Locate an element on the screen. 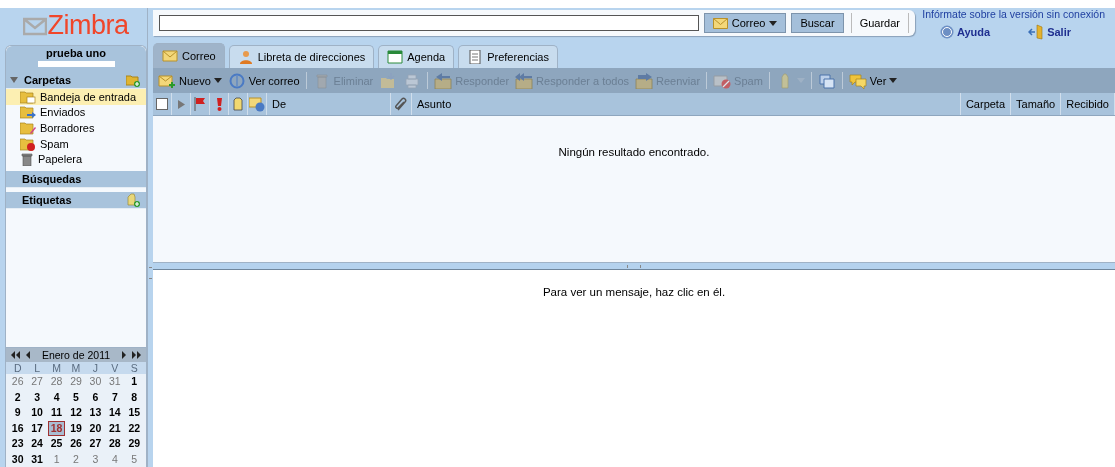 The height and width of the screenshot is (467, 1115). section-header: Búsquedas is located at coordinates (76, 179).